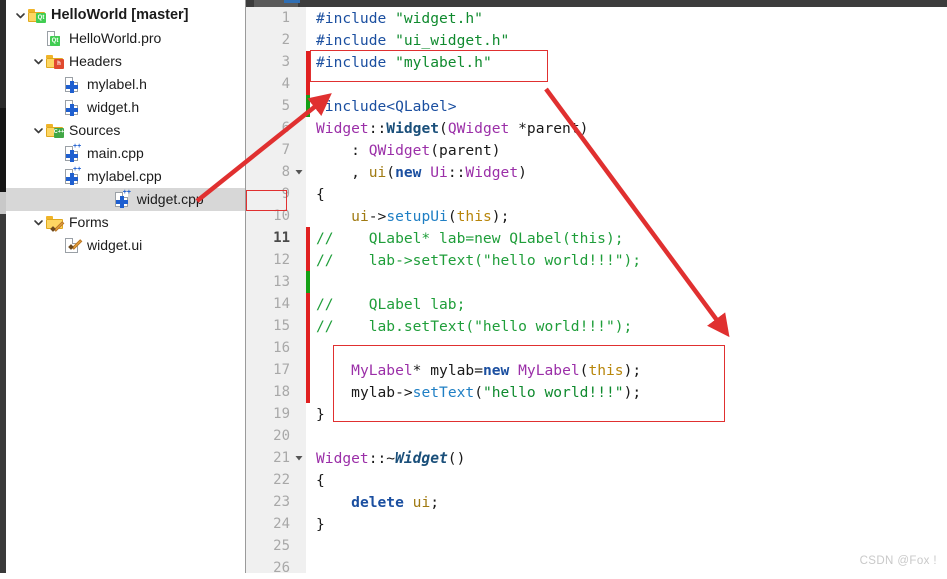 This screenshot has height=579, width=947. What do you see at coordinates (73, 245) in the screenshot?
I see `file-ui-icon` at bounding box center [73, 245].